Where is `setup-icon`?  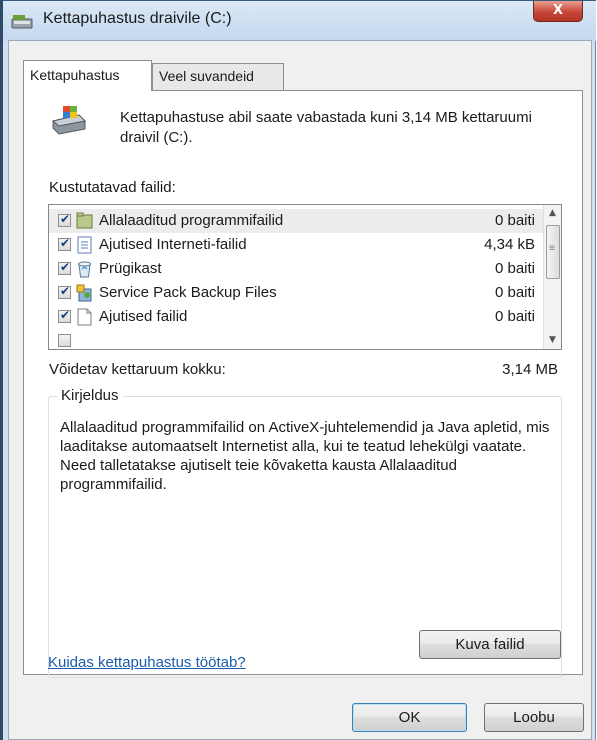
setup-icon is located at coordinates (84, 293).